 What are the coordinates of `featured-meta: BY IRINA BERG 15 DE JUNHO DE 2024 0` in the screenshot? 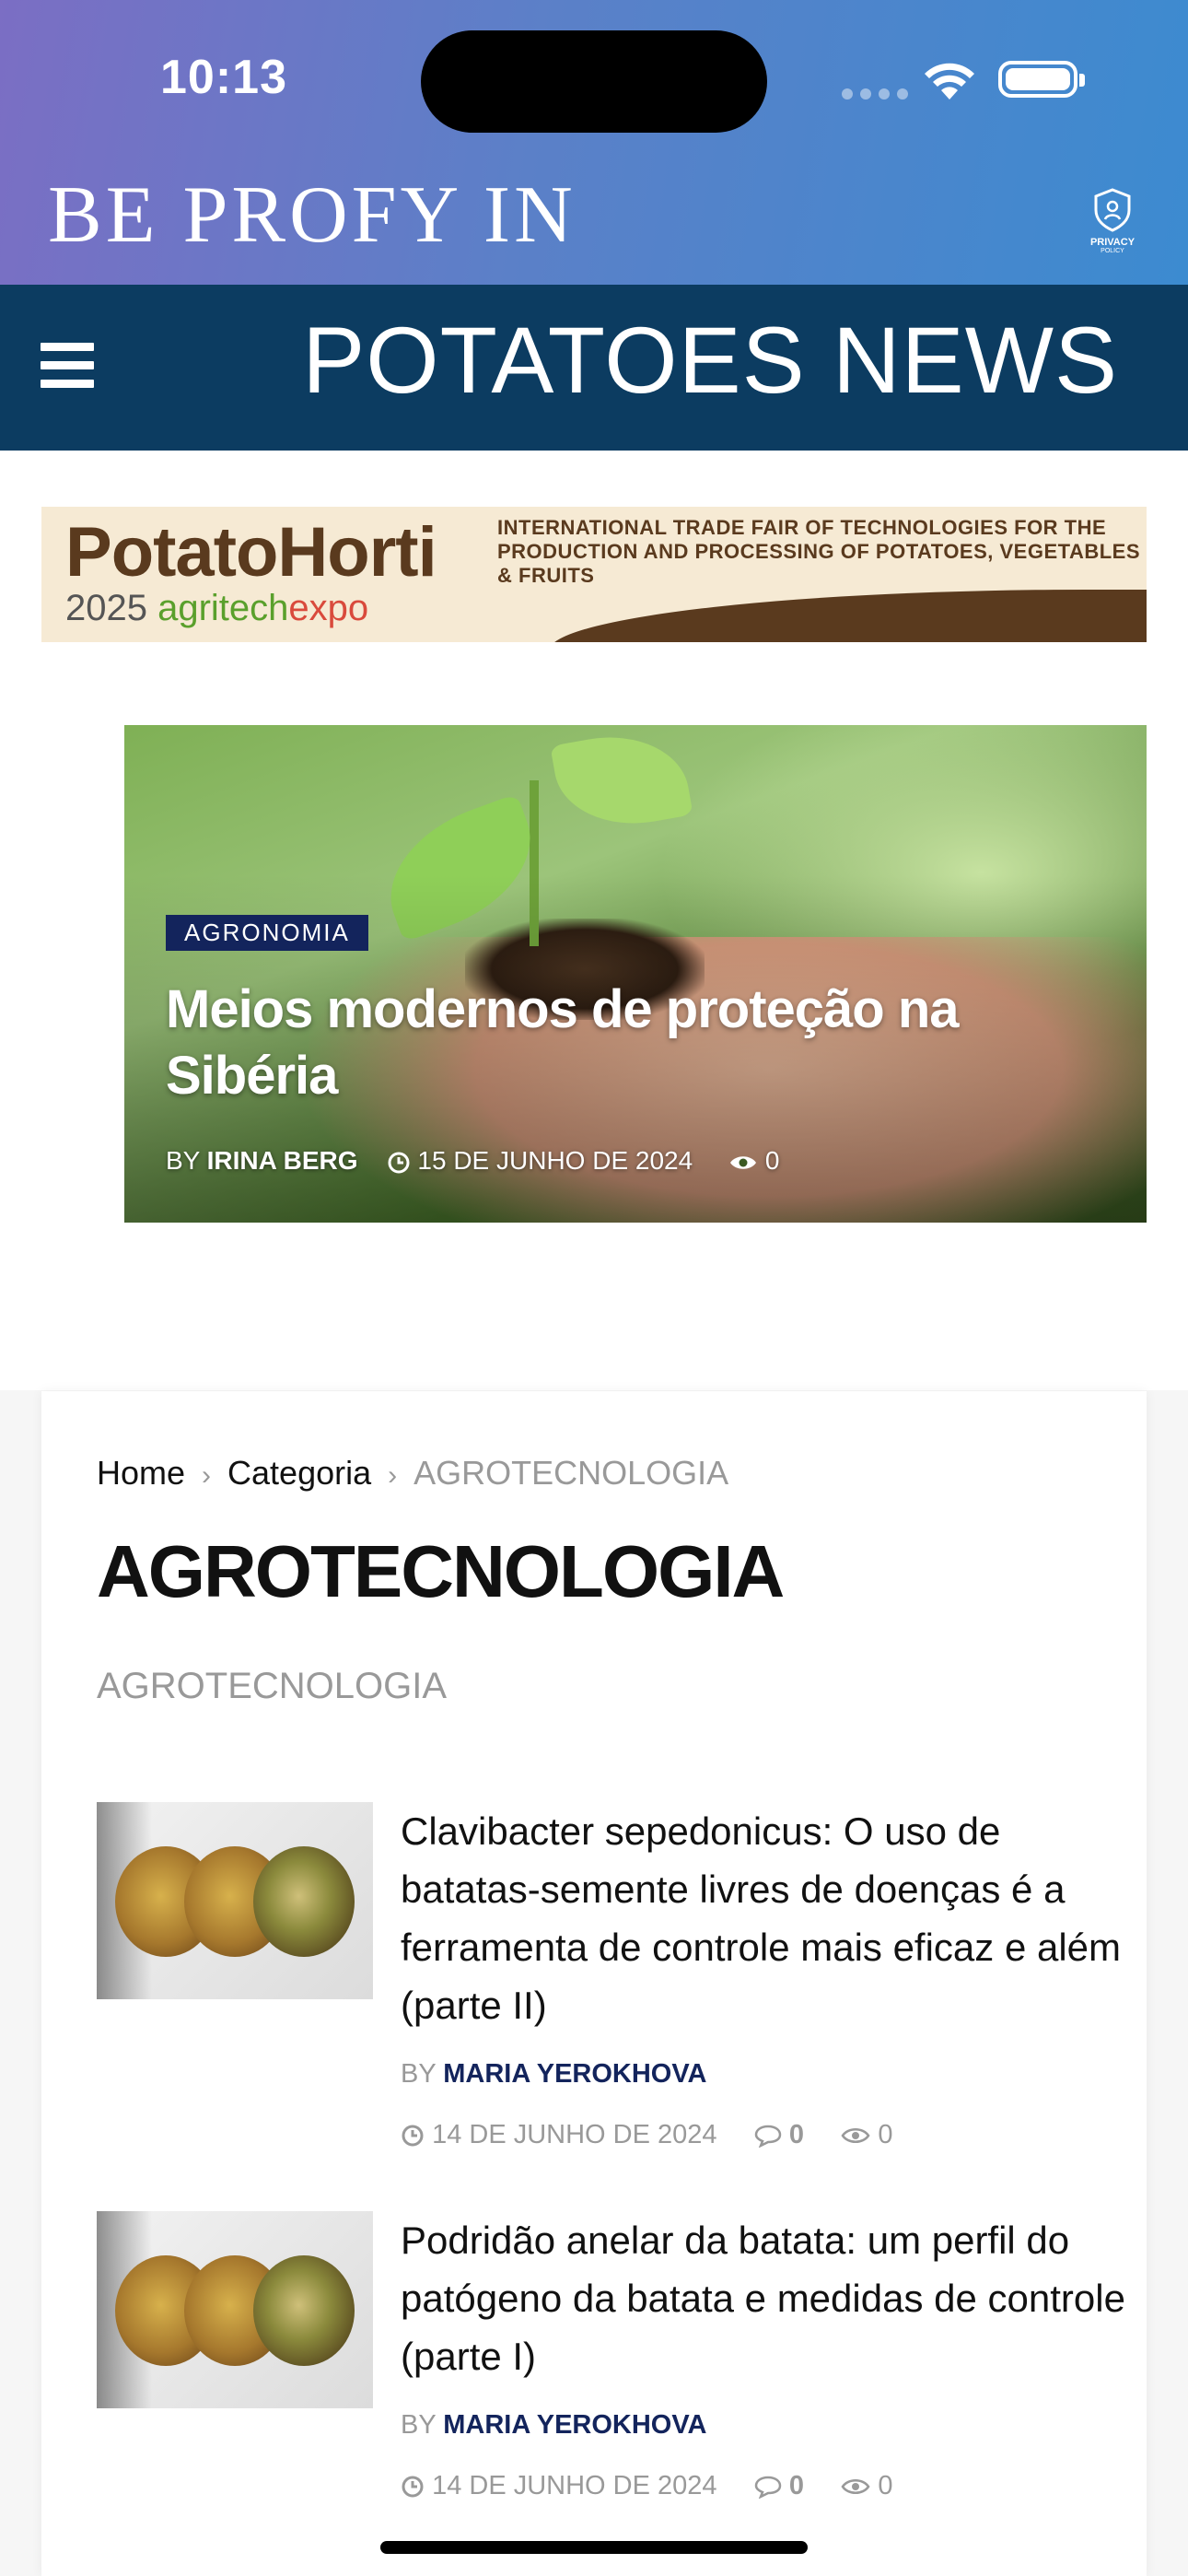 It's located at (473, 1161).